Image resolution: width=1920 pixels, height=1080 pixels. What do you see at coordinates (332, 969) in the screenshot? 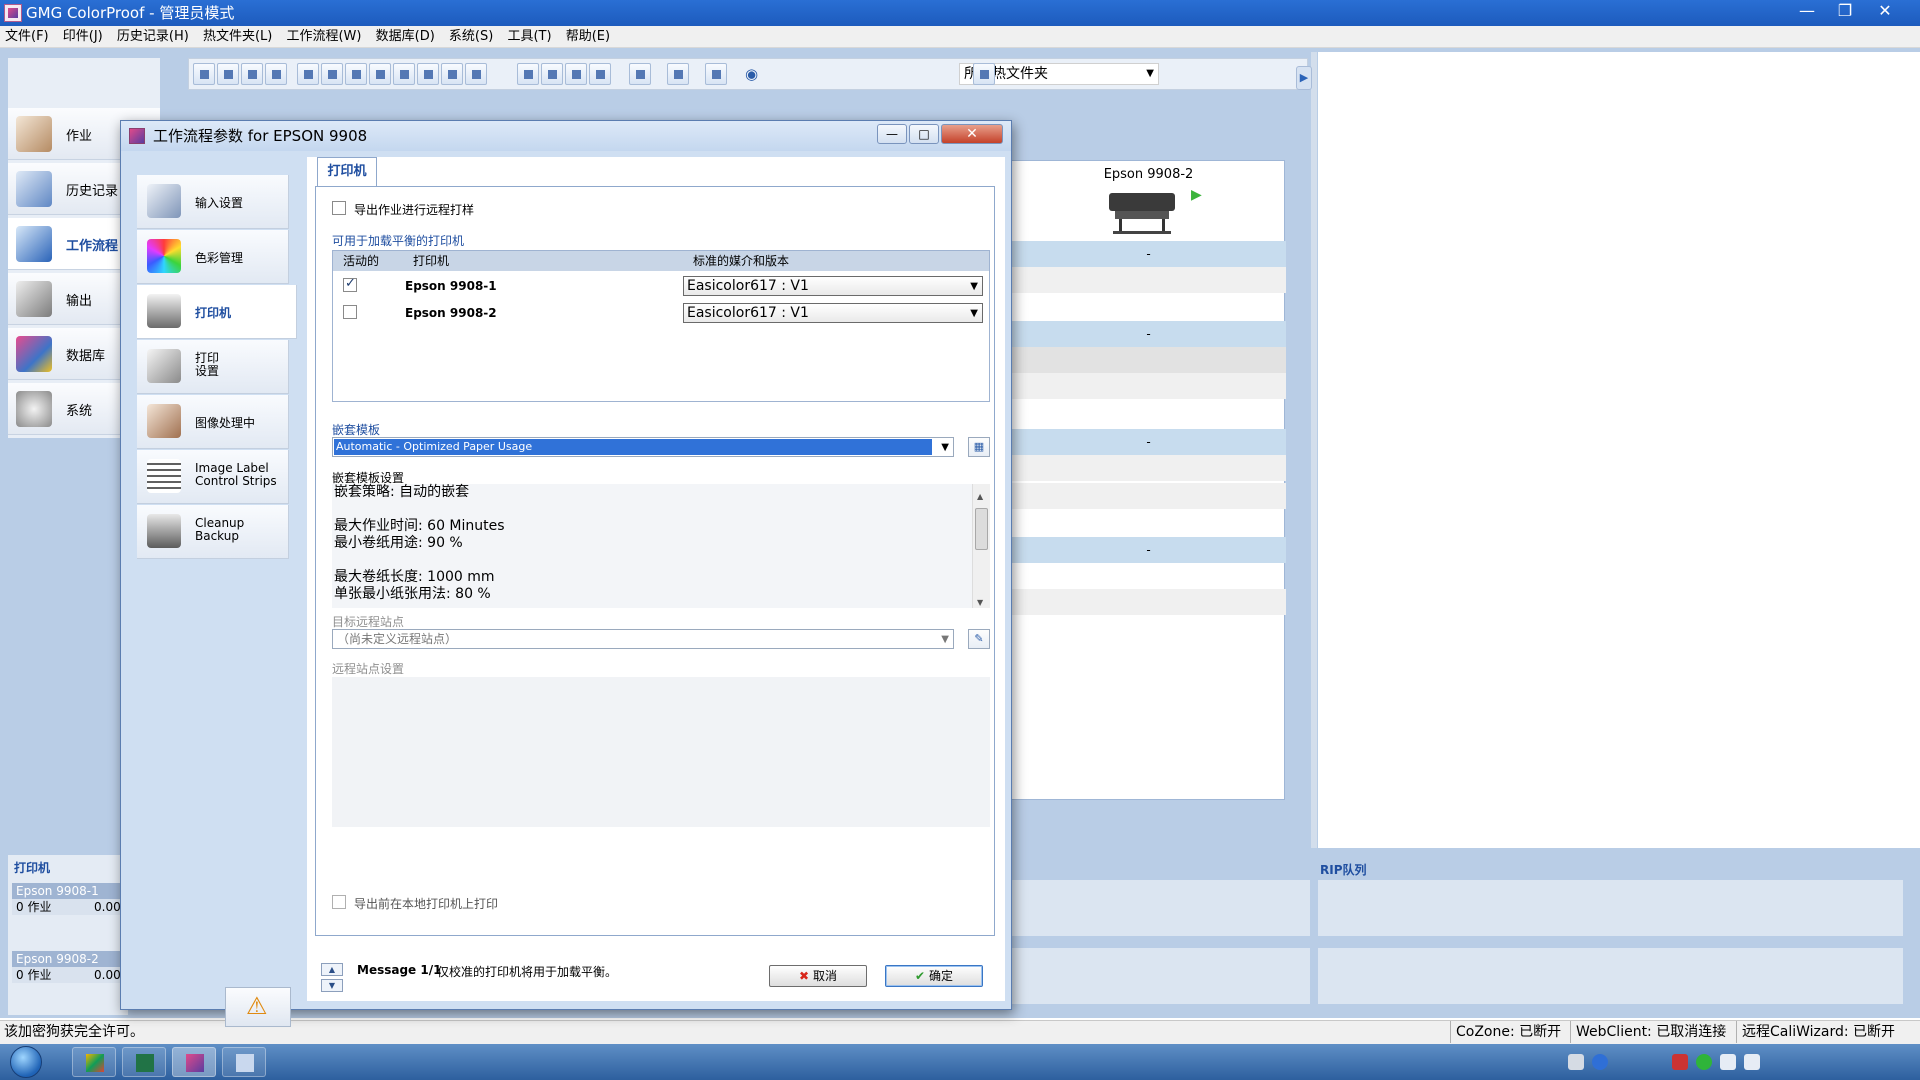
I see `message-prev-button: ▲` at bounding box center [332, 969].